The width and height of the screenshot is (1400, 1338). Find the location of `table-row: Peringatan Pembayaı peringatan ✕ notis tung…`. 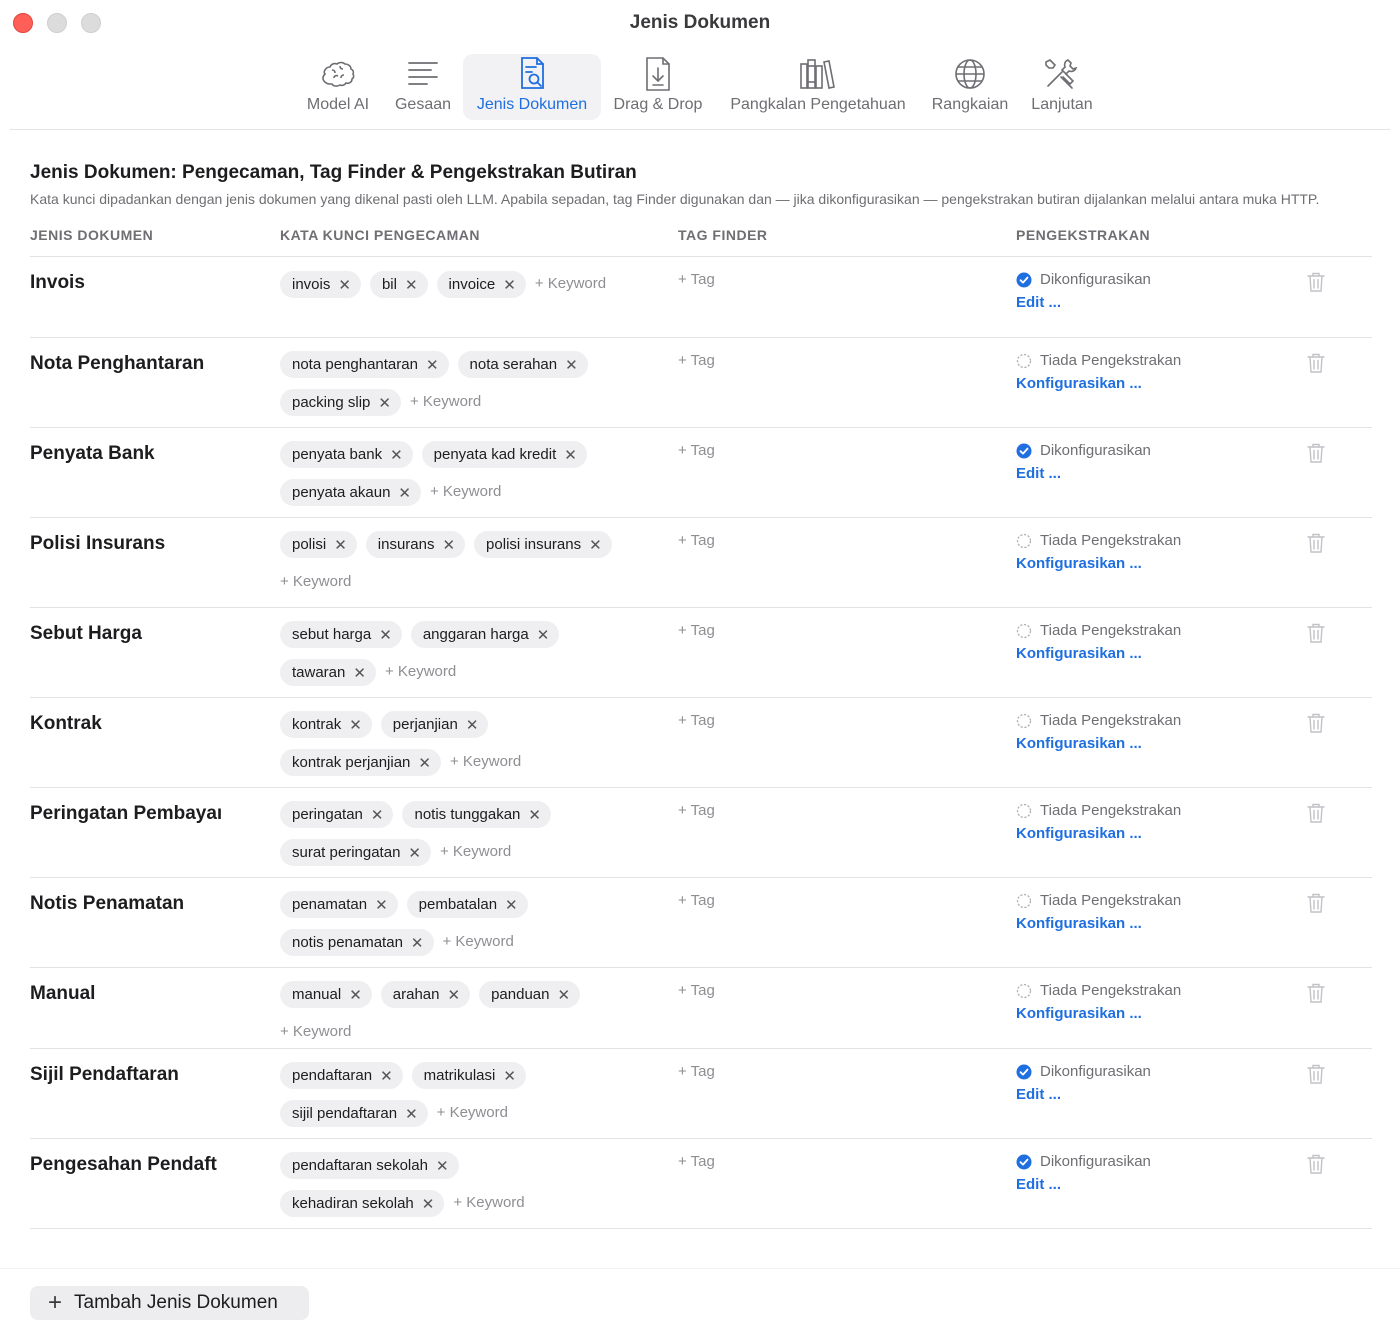

table-row: Peringatan Pembayaı peringatan ✕ notis tung… is located at coordinates (701, 833).